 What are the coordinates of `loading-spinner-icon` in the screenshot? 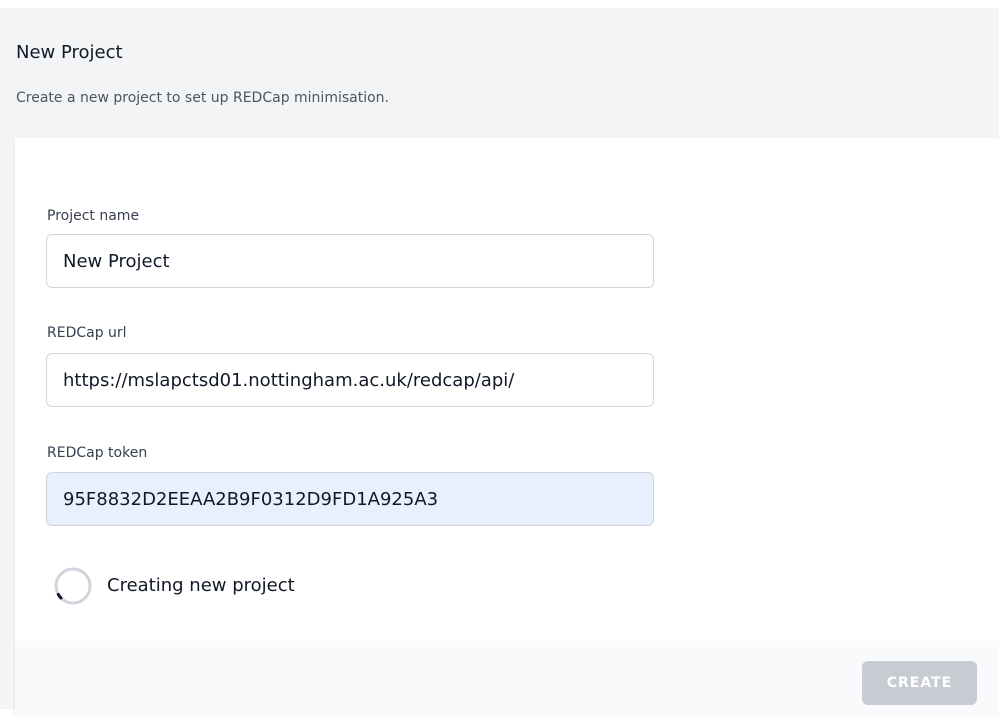 It's located at (73, 586).